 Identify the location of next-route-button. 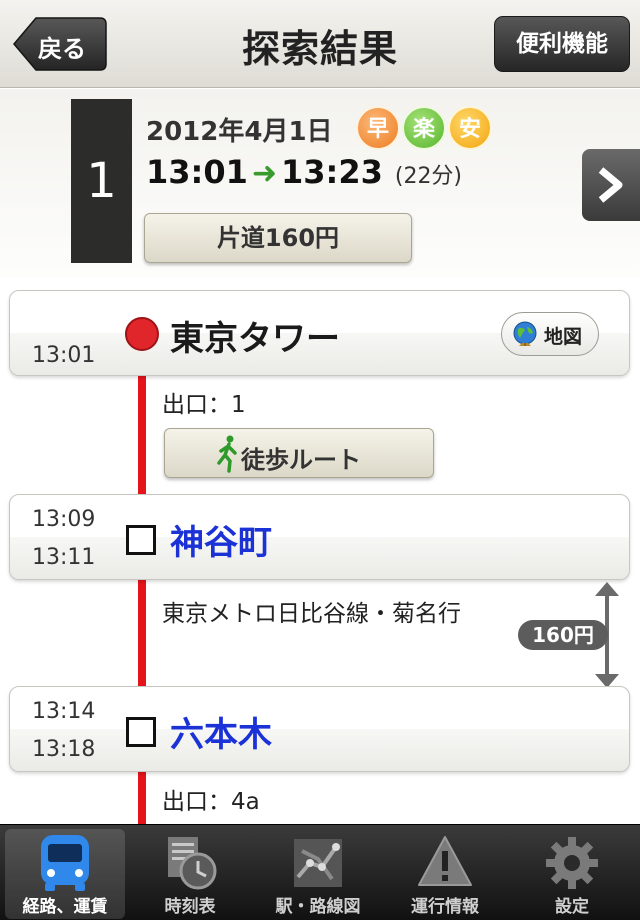
(611, 185).